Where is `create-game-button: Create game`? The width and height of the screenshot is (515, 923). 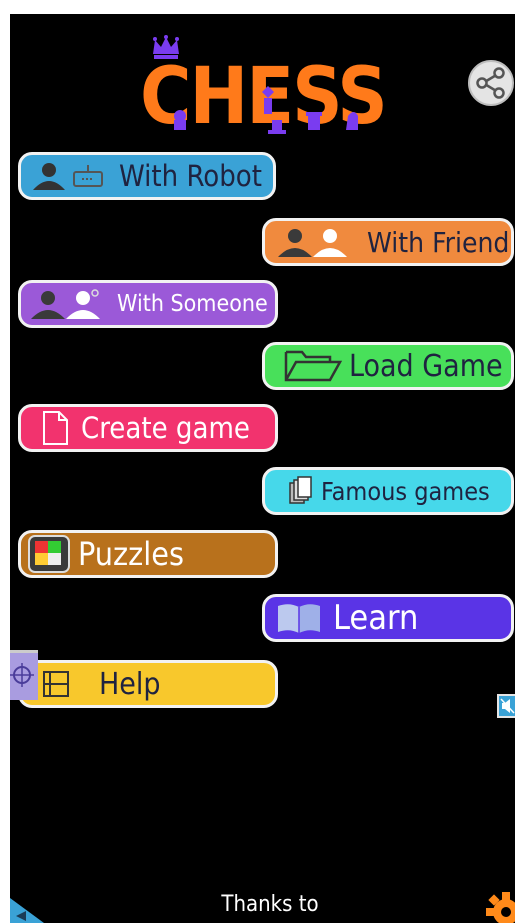 create-game-button: Create game is located at coordinates (148, 428).